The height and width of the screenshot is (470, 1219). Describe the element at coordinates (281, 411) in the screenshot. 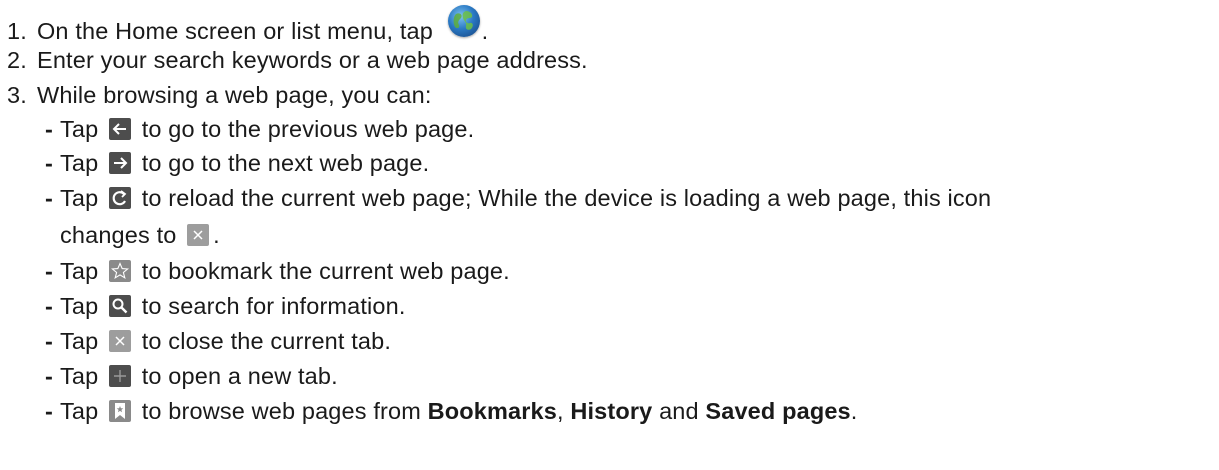

I see `bullet-text: to browse web pages from` at that location.